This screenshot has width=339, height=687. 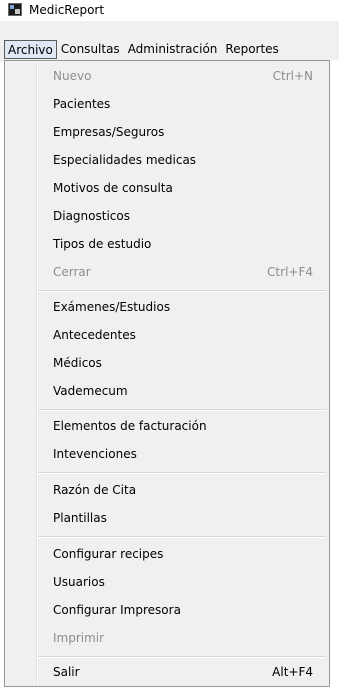 I want to click on window-title: MedicReport, so click(x=67, y=10).